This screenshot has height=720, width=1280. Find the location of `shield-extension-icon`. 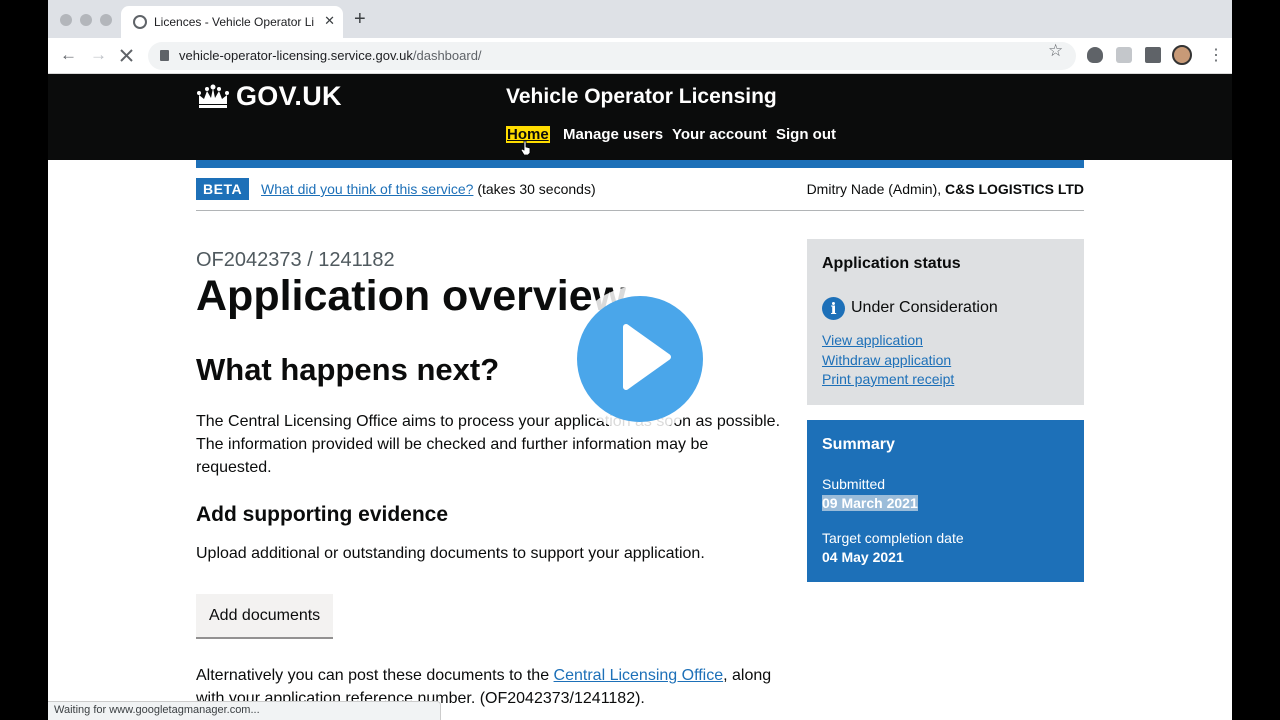

shield-extension-icon is located at coordinates (1095, 55).